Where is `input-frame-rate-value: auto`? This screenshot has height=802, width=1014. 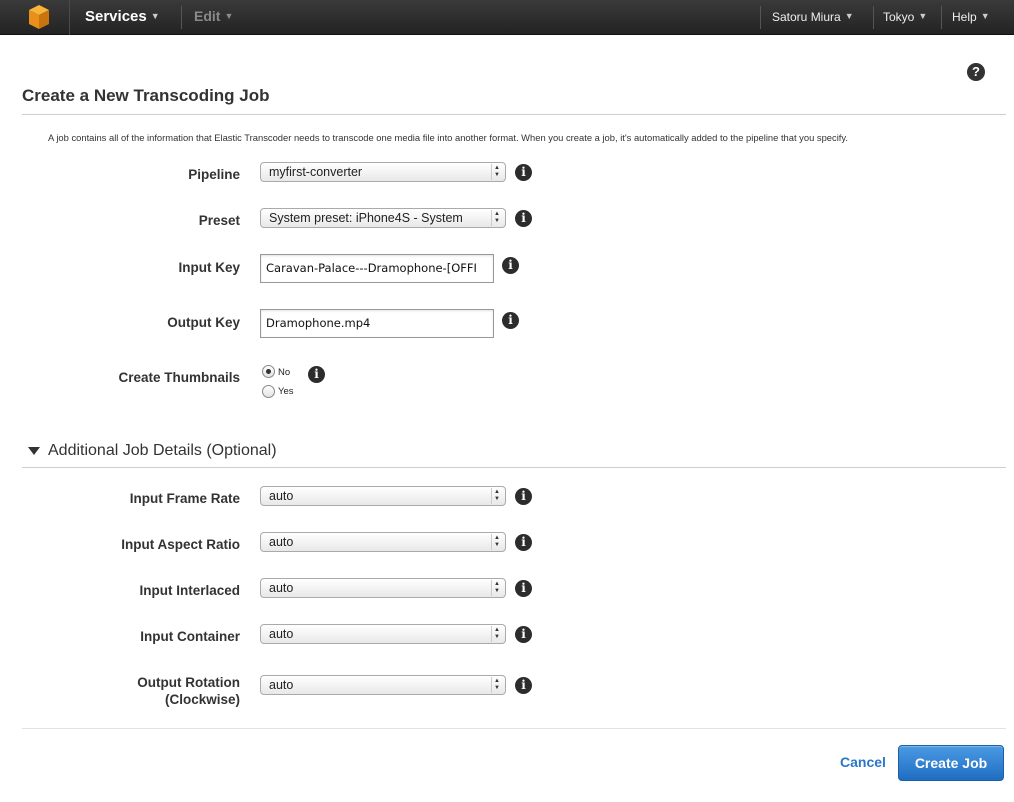
input-frame-rate-value: auto is located at coordinates (281, 496).